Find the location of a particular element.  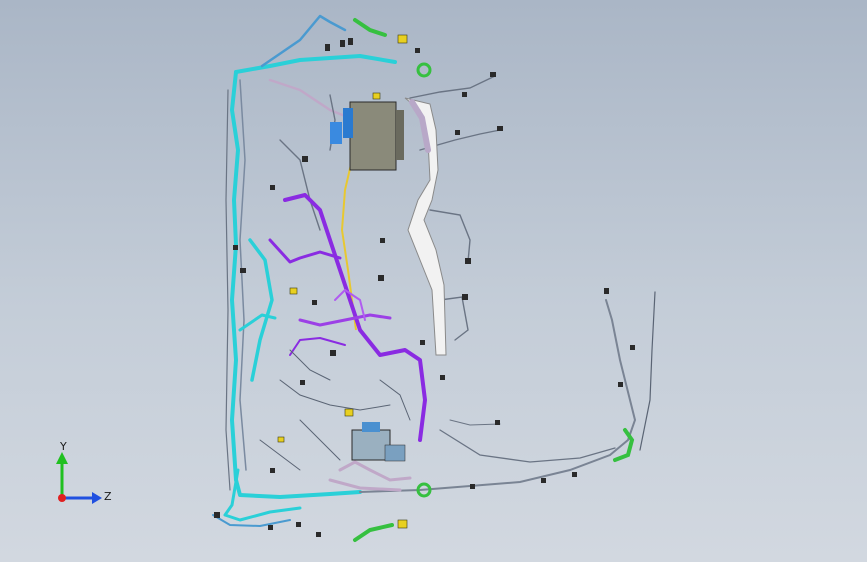

x-axis-dot is located at coordinates (62, 498).